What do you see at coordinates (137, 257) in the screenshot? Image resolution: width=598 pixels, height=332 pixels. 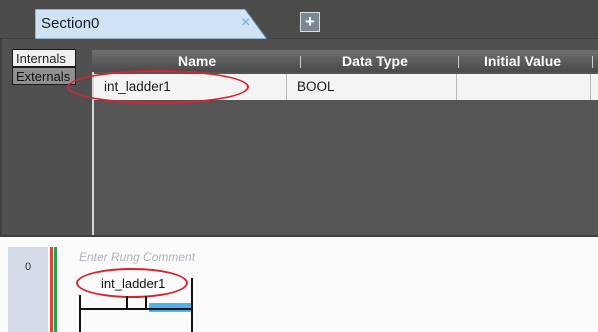 I see `rung-comment-input: Enter Rung Comment` at bounding box center [137, 257].